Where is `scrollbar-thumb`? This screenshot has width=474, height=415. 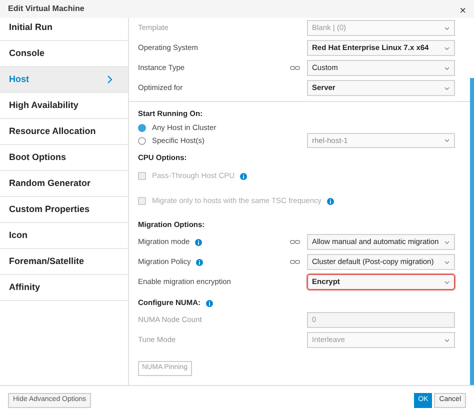
scrollbar-thumb is located at coordinates (472, 231).